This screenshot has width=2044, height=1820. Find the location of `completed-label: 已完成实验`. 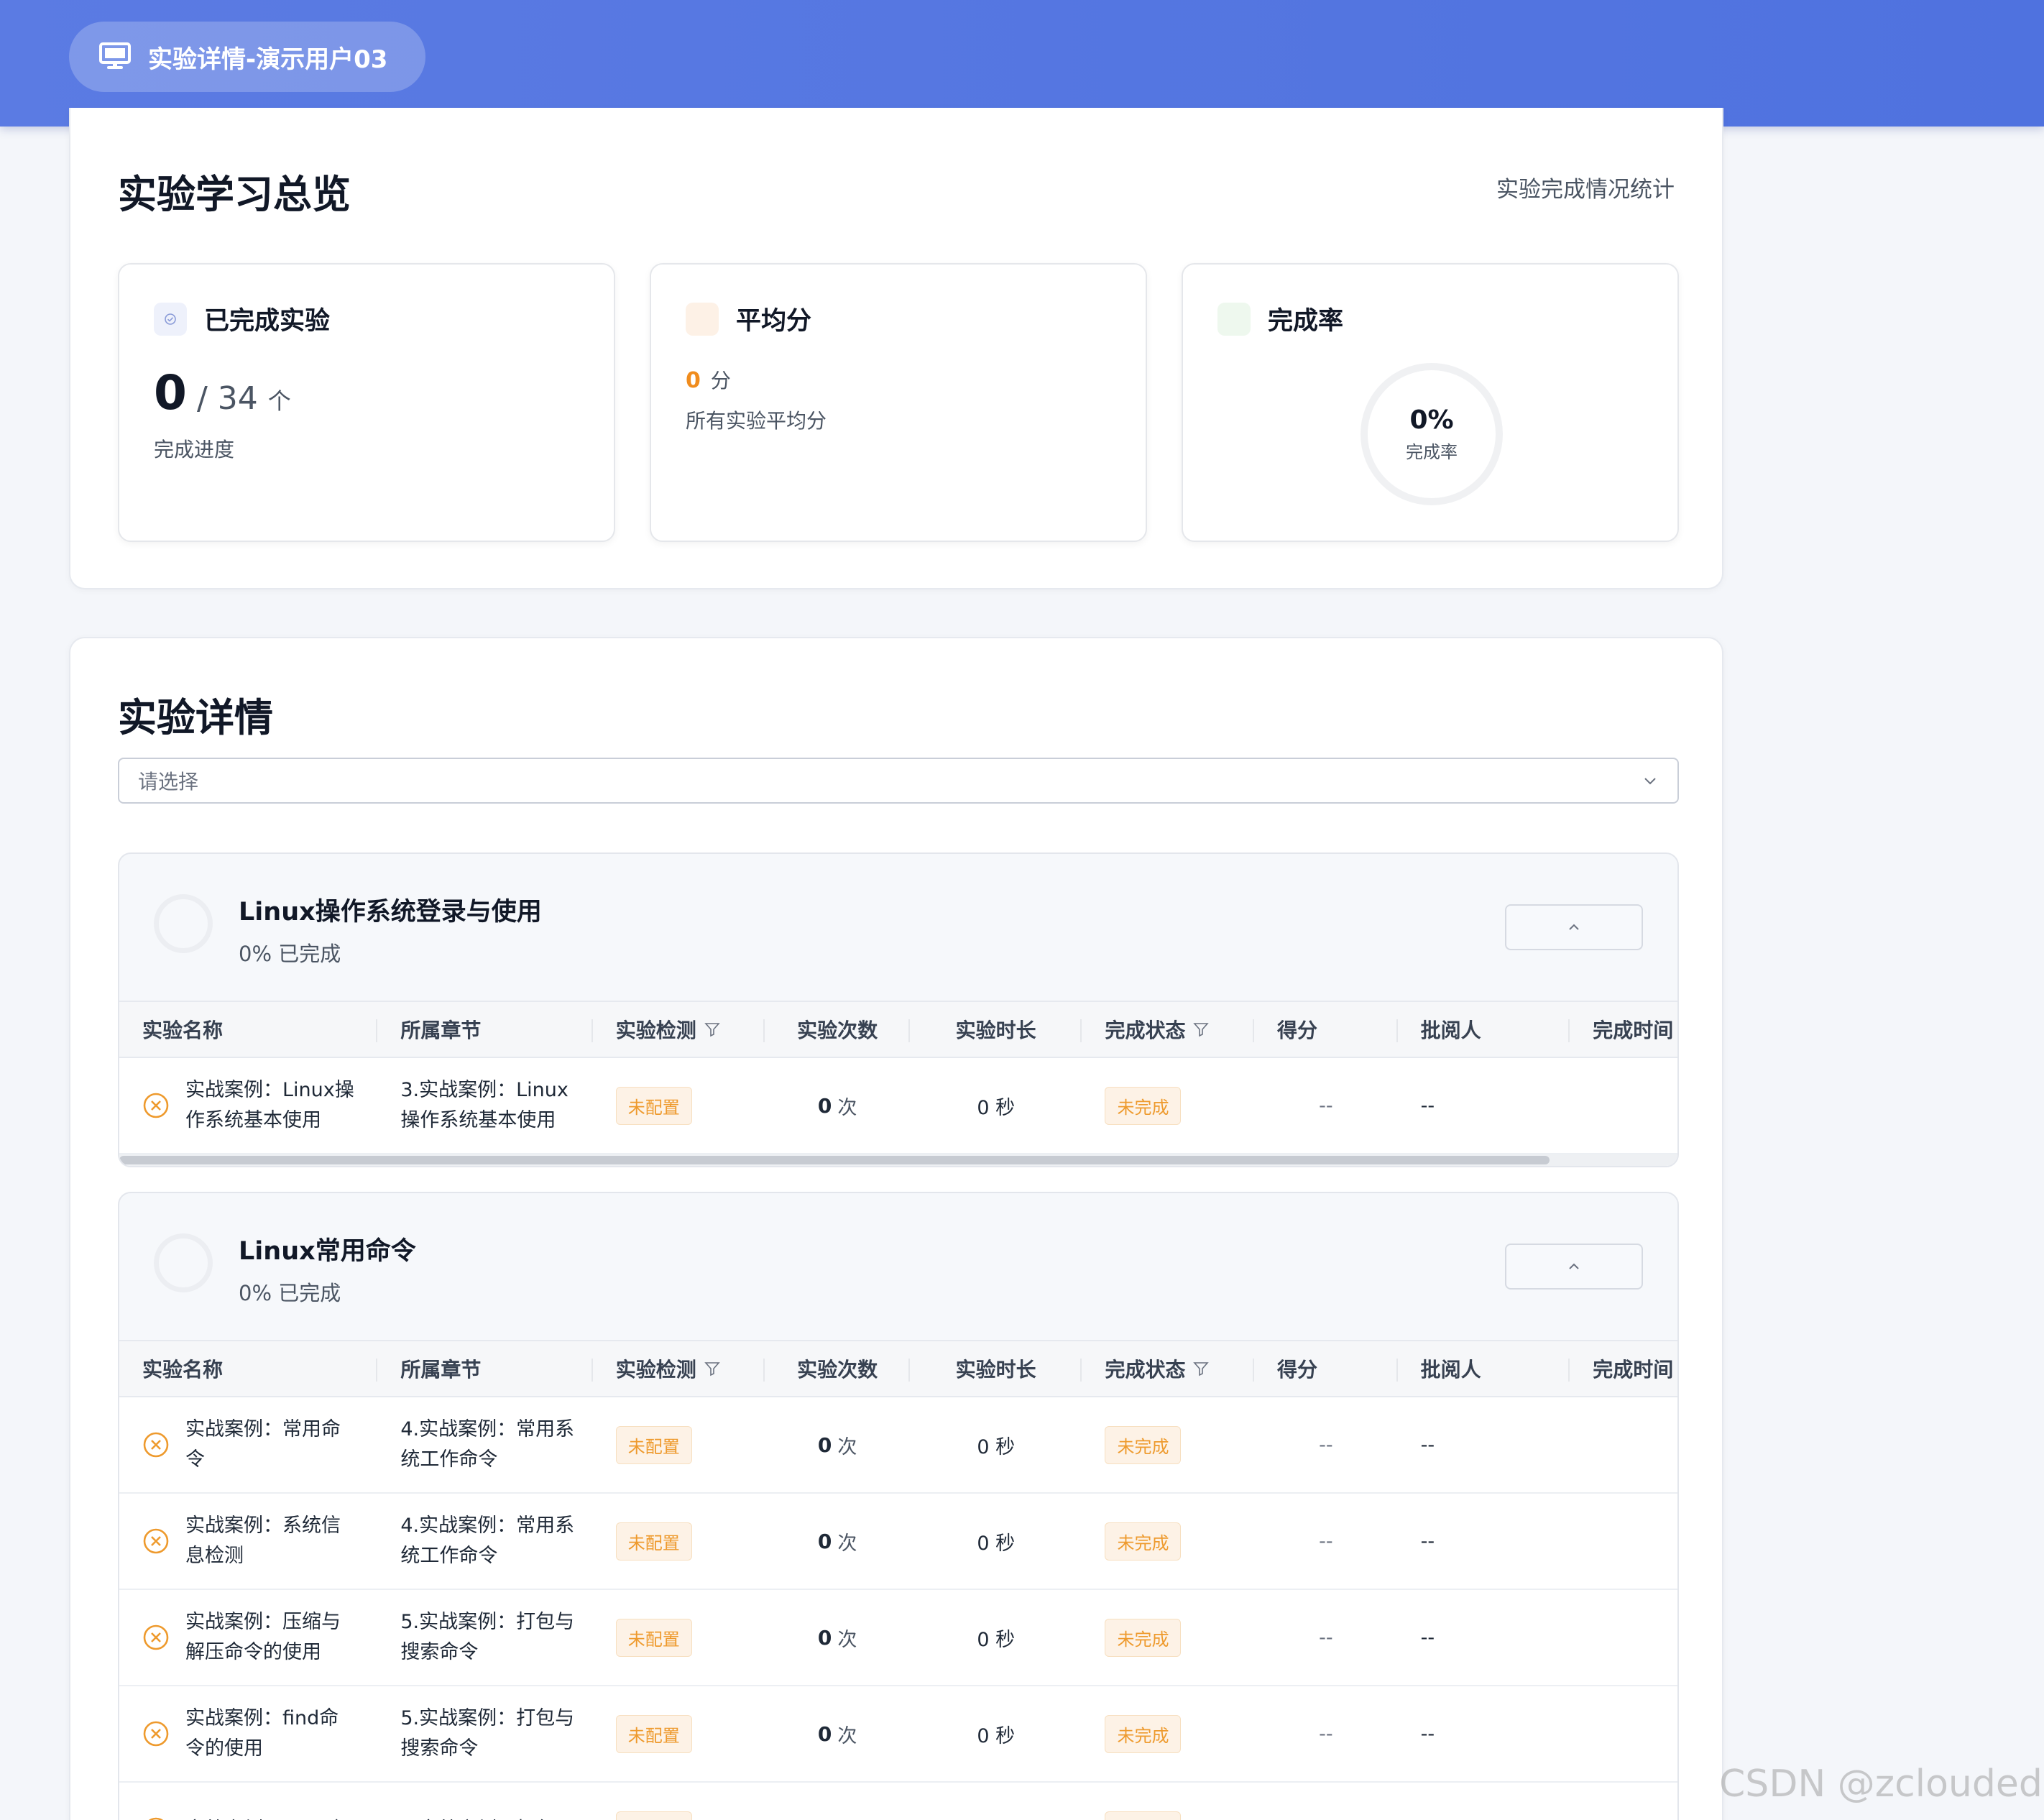

completed-label: 已完成实验 is located at coordinates (267, 321).